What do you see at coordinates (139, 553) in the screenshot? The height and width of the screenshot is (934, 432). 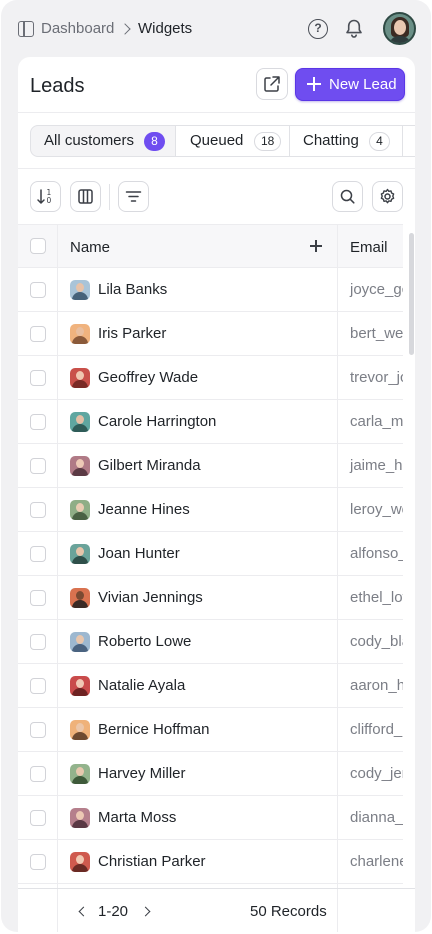 I see `lead-name: Joan Hunter` at bounding box center [139, 553].